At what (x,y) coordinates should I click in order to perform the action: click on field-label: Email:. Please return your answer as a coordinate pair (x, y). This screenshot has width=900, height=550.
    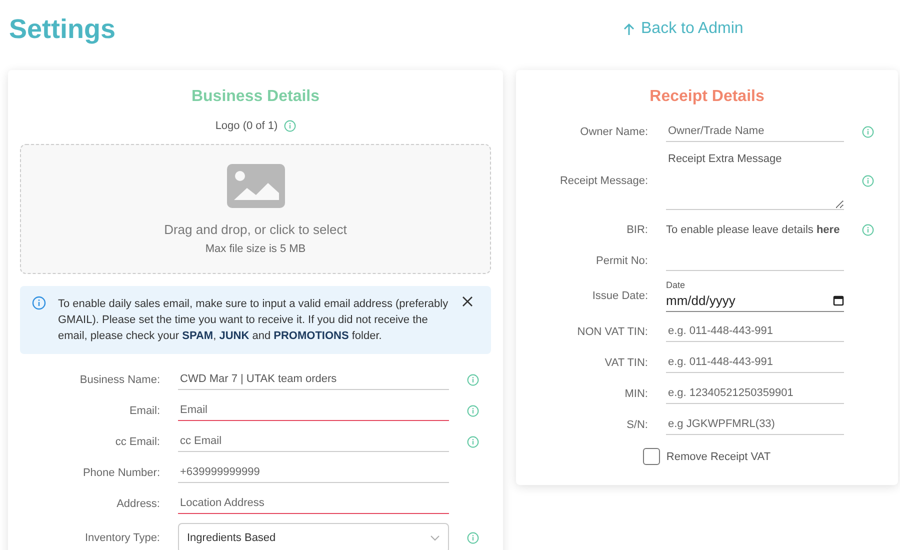
    Looking at the image, I should click on (144, 410).